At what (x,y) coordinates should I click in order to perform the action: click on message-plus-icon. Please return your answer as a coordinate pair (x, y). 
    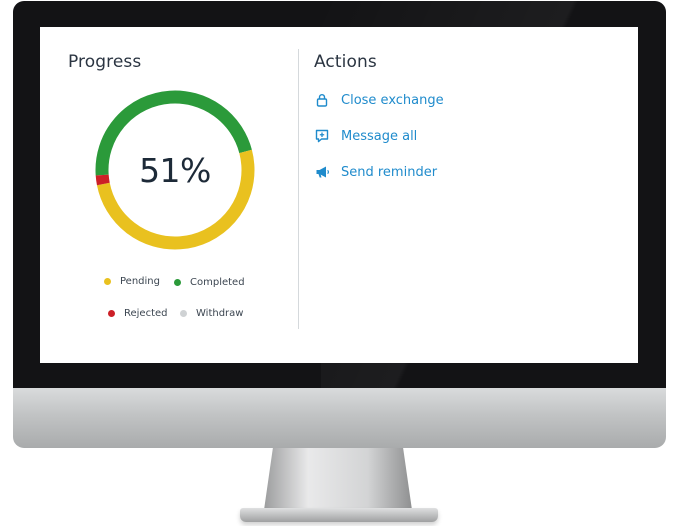
    Looking at the image, I should click on (322, 136).